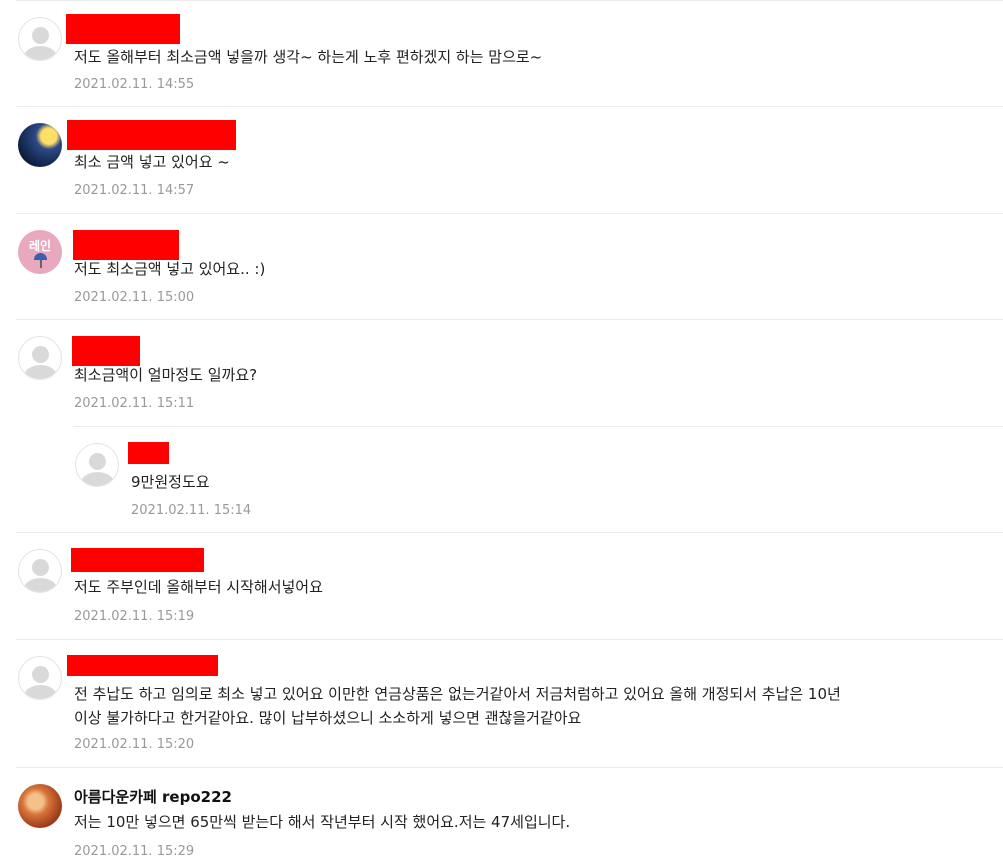  What do you see at coordinates (191, 510) in the screenshot?
I see `comment-date: 2021.02.11. 15:14` at bounding box center [191, 510].